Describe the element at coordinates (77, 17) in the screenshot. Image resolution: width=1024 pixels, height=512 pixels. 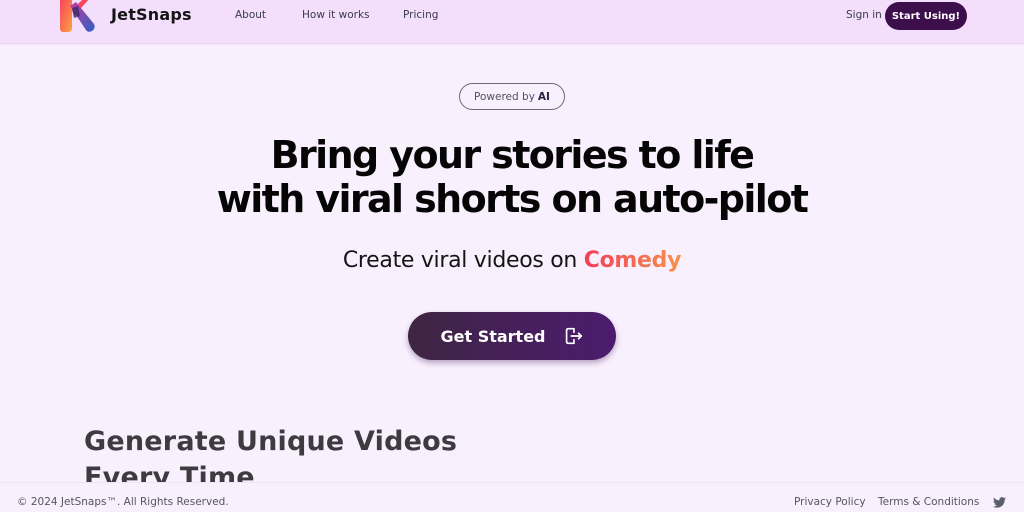
I see `jetsnaps-logo-icon` at that location.